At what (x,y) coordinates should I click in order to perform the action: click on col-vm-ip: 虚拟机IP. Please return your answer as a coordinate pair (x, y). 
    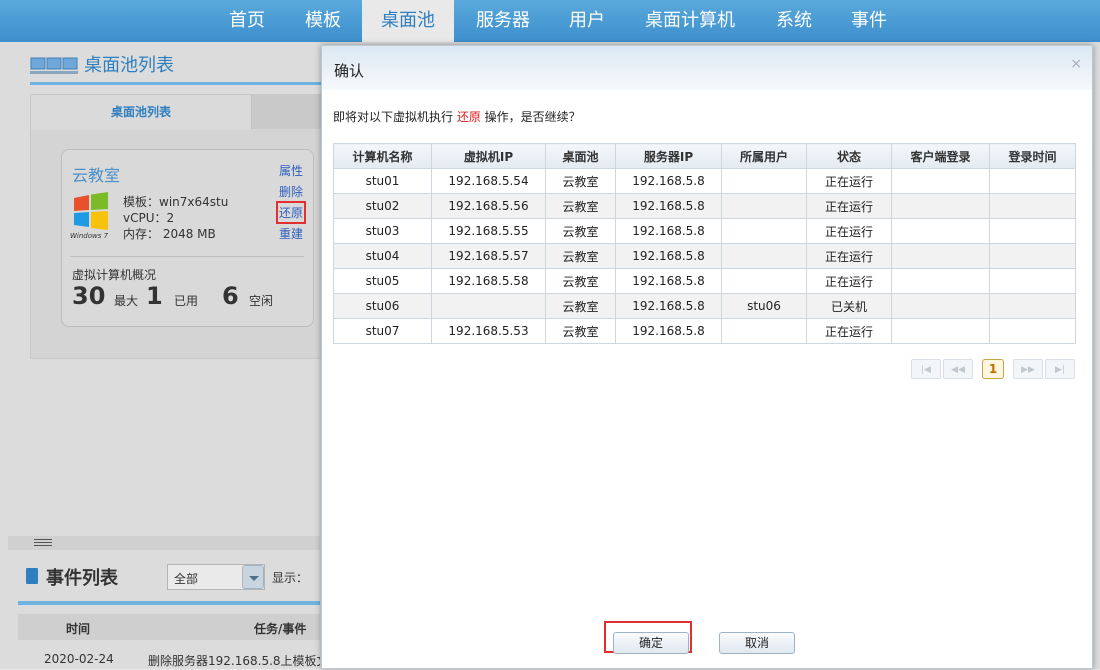
    Looking at the image, I should click on (488, 156).